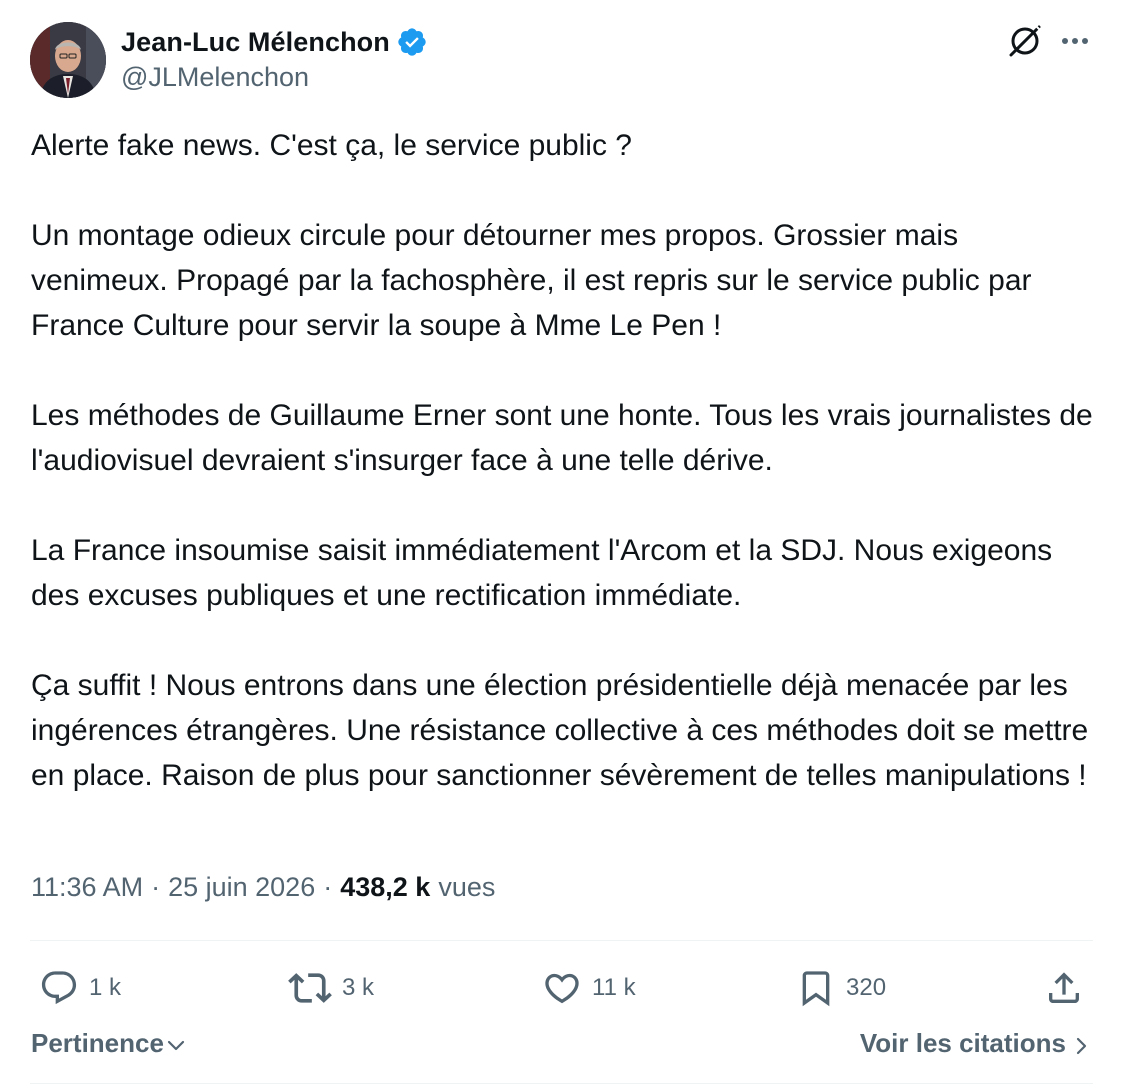  I want to click on like-button: 11 k, so click(589, 988).